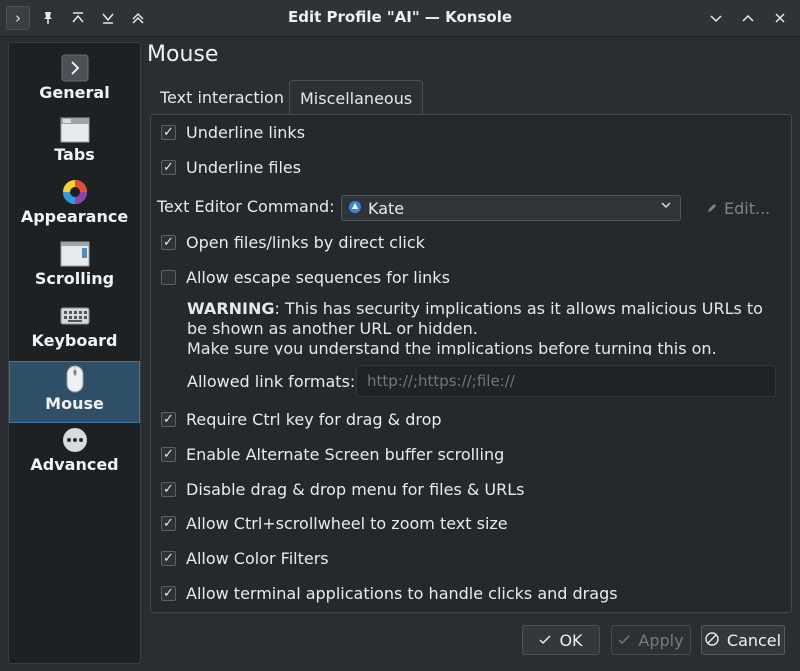 Image resolution: width=800 pixels, height=671 pixels. I want to click on sidebar-item-appearance: Appearance, so click(74, 206).